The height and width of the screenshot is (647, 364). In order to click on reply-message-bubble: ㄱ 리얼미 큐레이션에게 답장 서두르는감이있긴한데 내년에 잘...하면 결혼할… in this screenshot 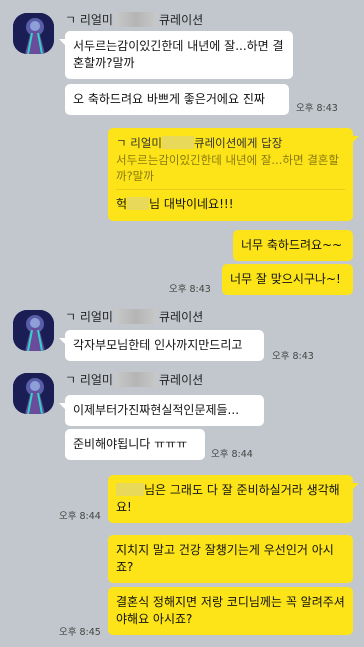, I will do `click(233, 174)`.